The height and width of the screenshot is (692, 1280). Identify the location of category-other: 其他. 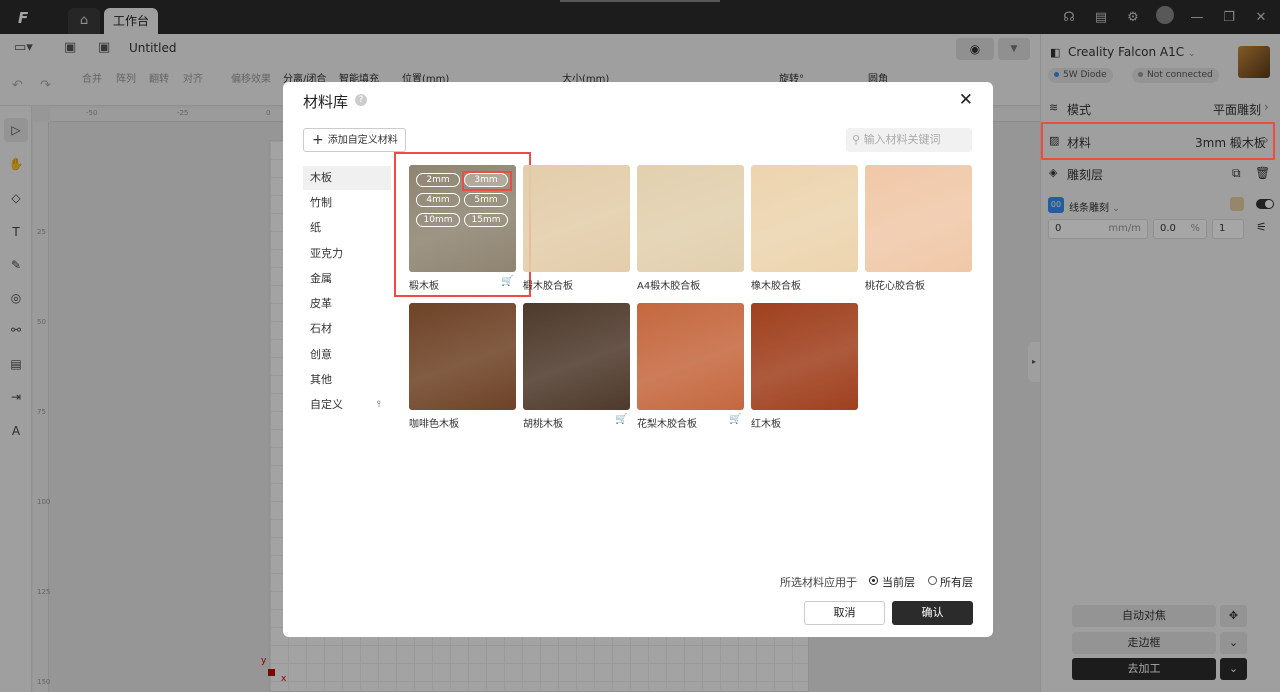
(347, 380).